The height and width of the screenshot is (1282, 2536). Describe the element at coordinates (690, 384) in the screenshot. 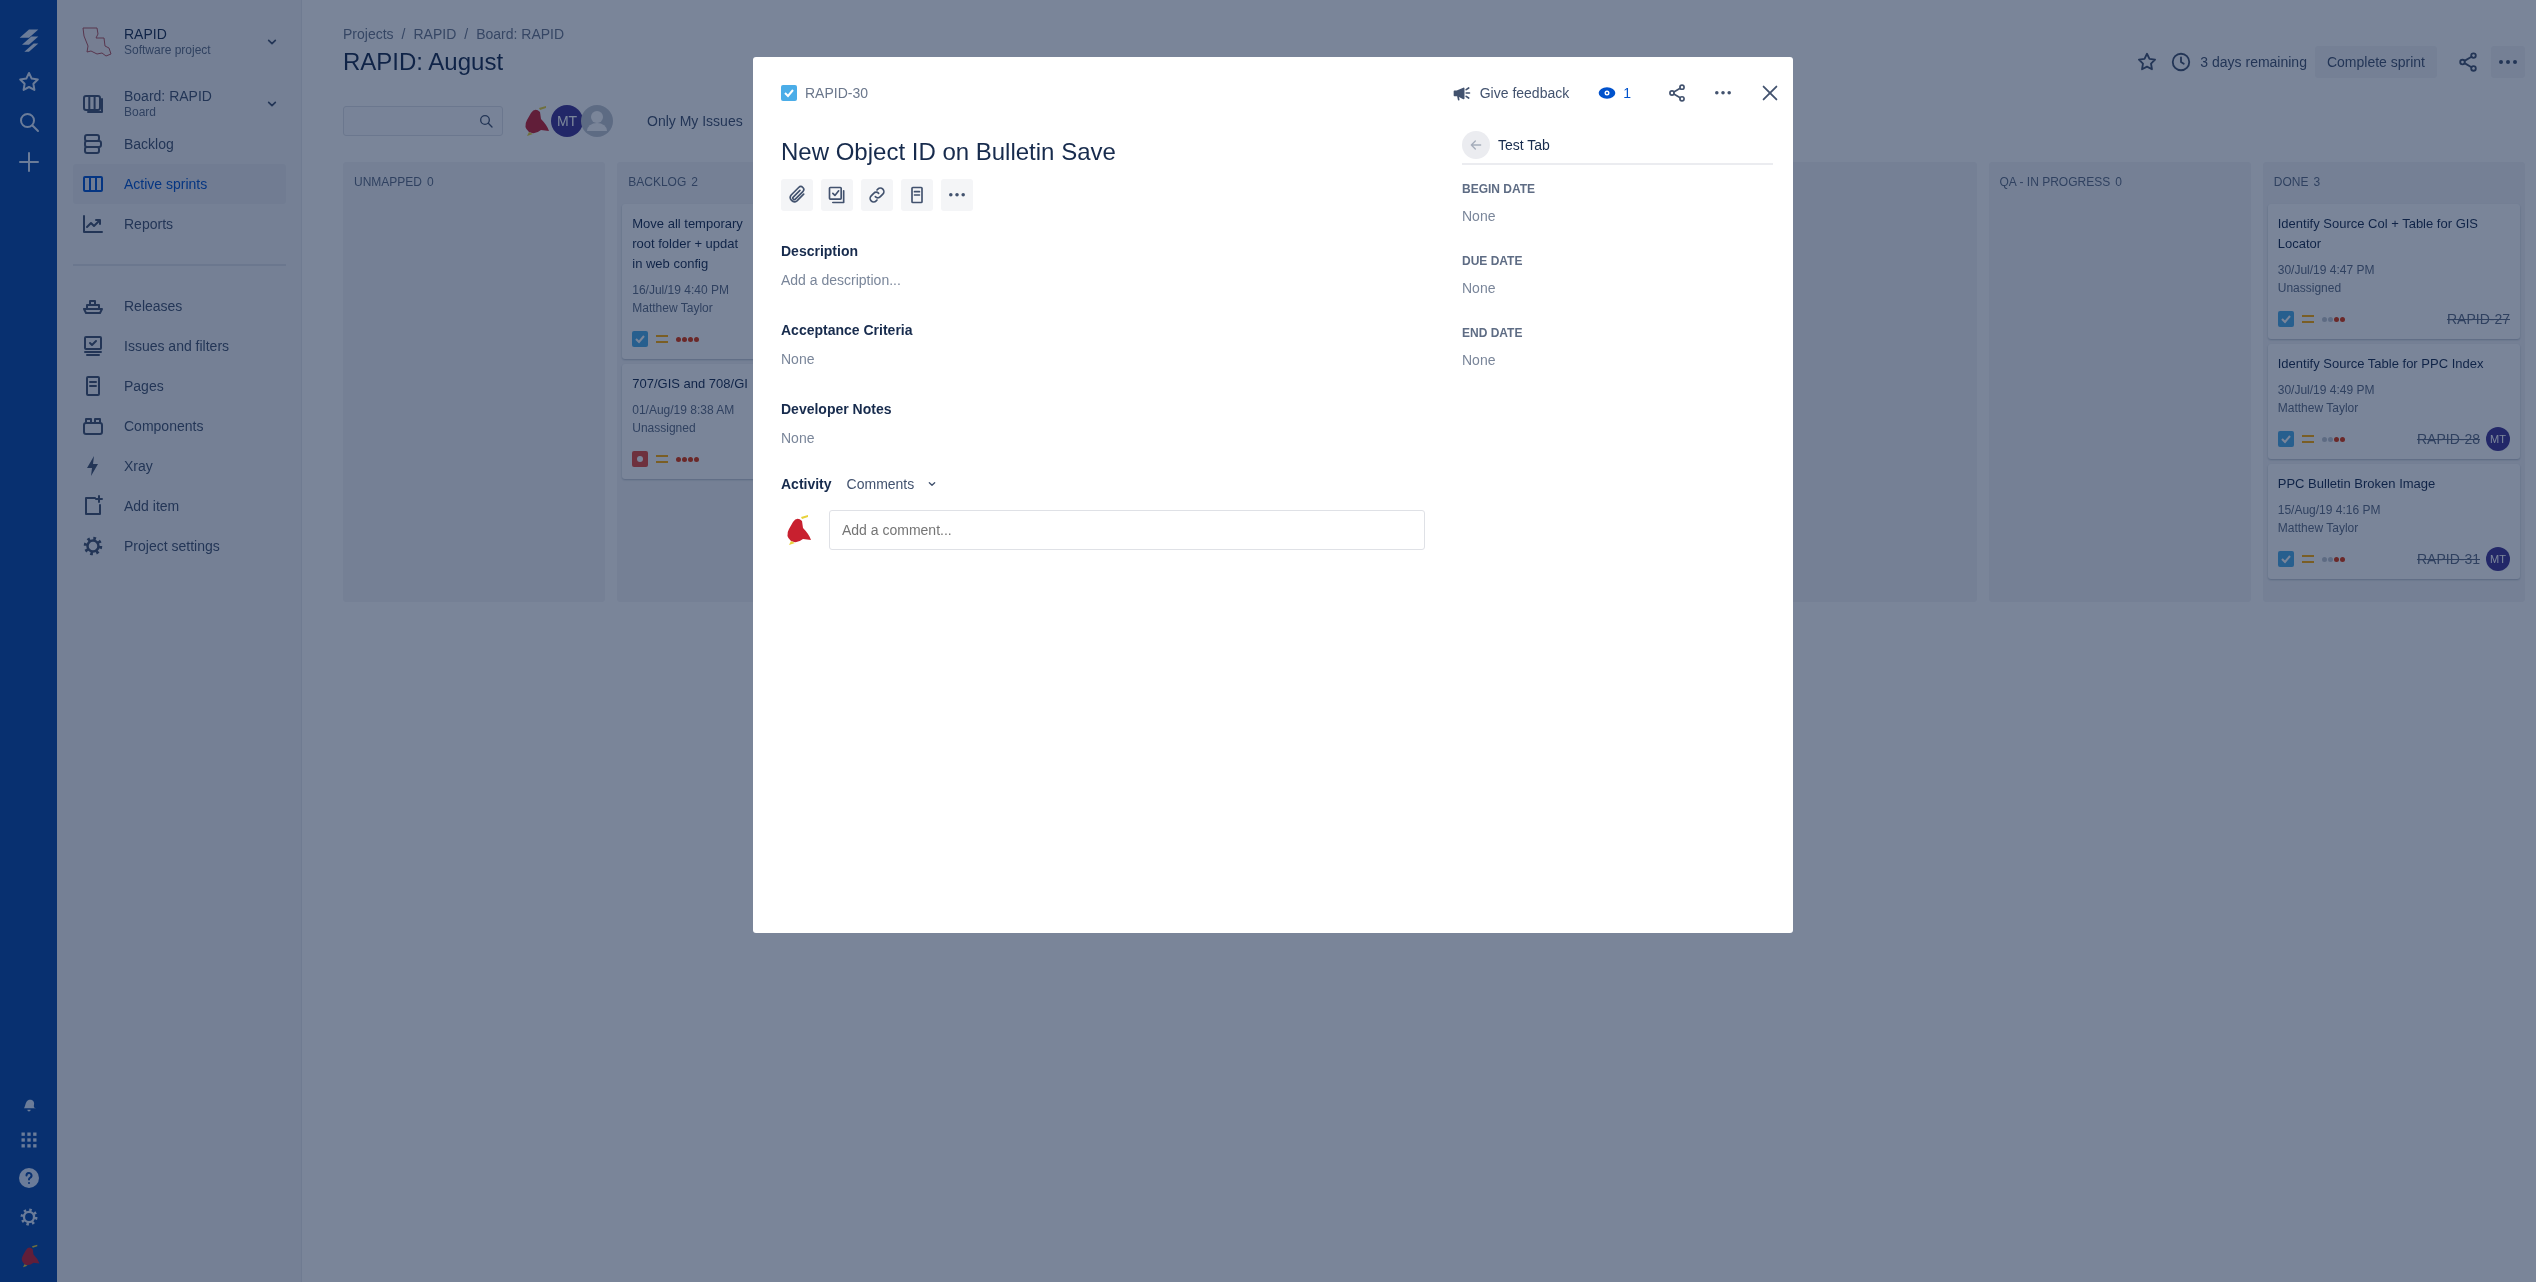

I see `card-title: 707/GIS and 708/GI` at that location.